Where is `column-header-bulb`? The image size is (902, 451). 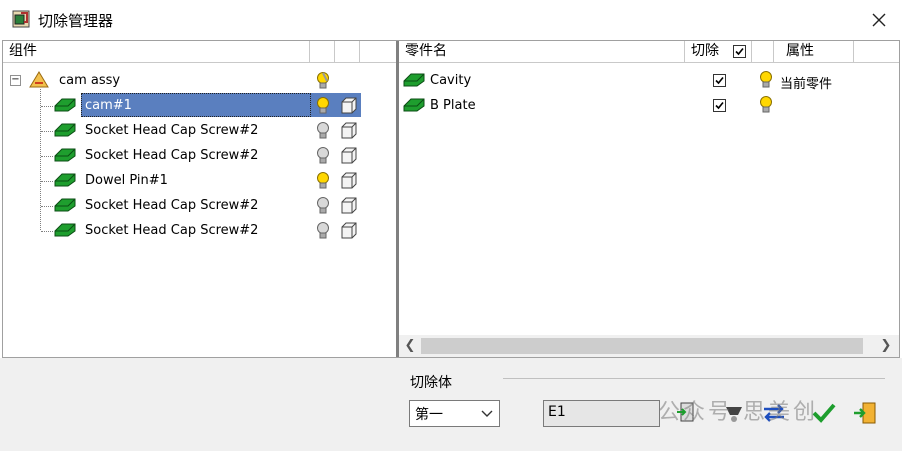
column-header-bulb is located at coordinates (322, 52).